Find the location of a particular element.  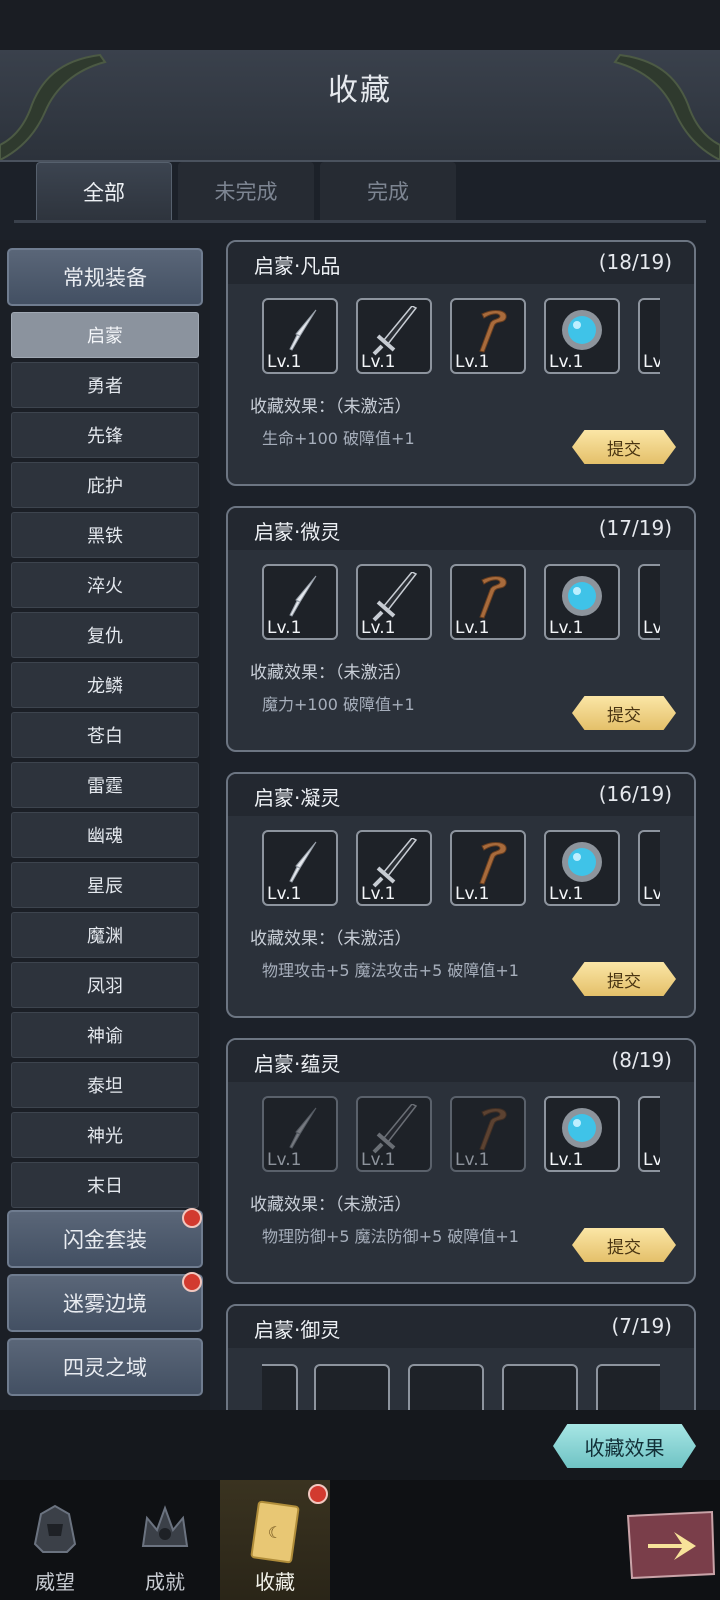

alert-dot is located at coordinates (192, 1282).